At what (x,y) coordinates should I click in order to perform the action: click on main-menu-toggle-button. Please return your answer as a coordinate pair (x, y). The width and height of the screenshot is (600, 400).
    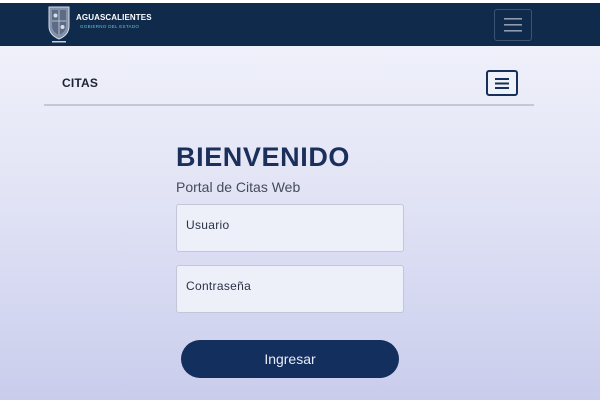
    Looking at the image, I should click on (513, 25).